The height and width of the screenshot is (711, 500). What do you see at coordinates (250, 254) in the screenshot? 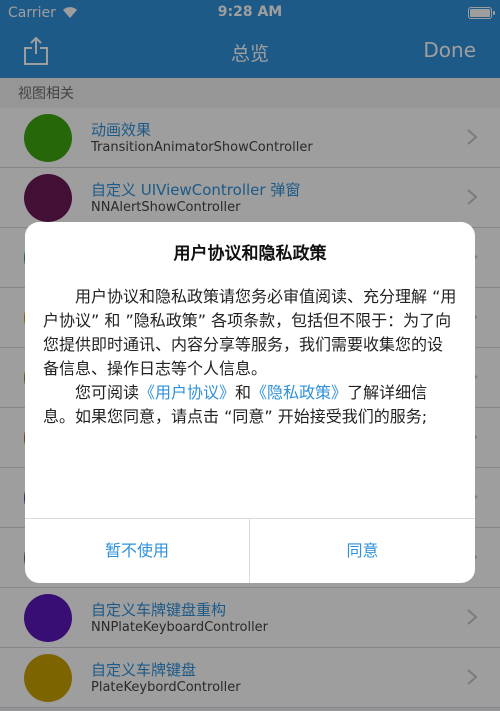
I see `dialog-title: 用户协议和隐私政策` at bounding box center [250, 254].